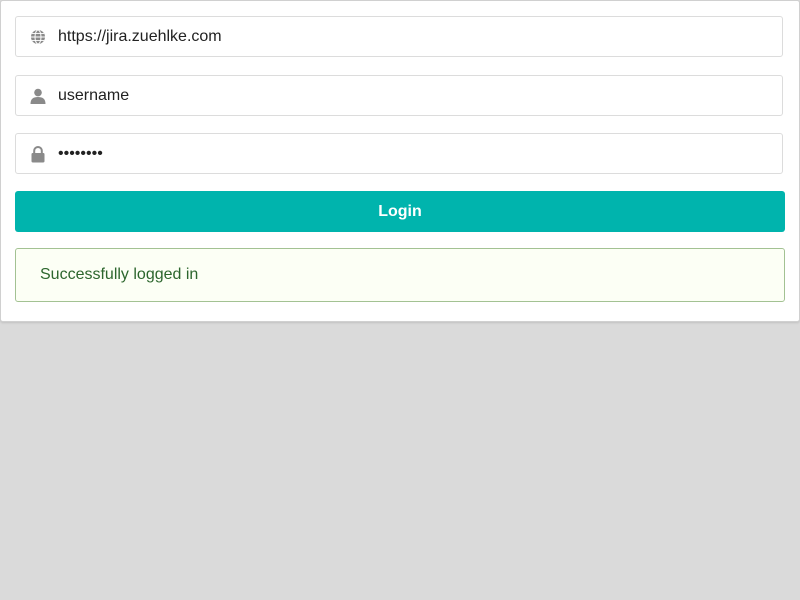  I want to click on user-icon, so click(38, 96).